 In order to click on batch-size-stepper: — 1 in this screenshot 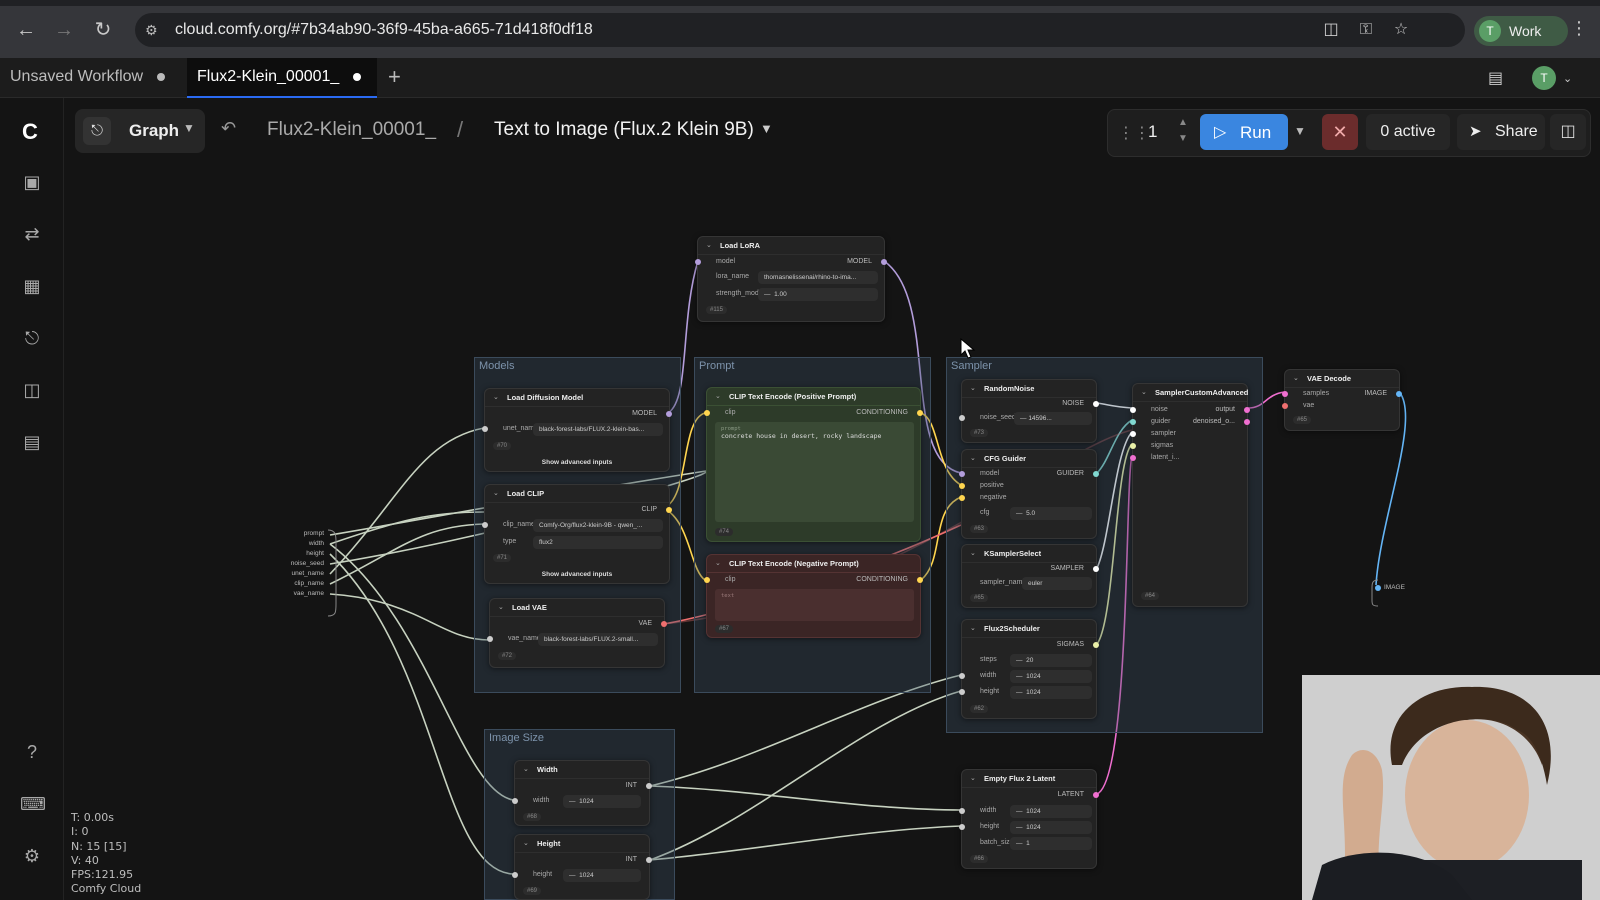, I will do `click(1051, 843)`.